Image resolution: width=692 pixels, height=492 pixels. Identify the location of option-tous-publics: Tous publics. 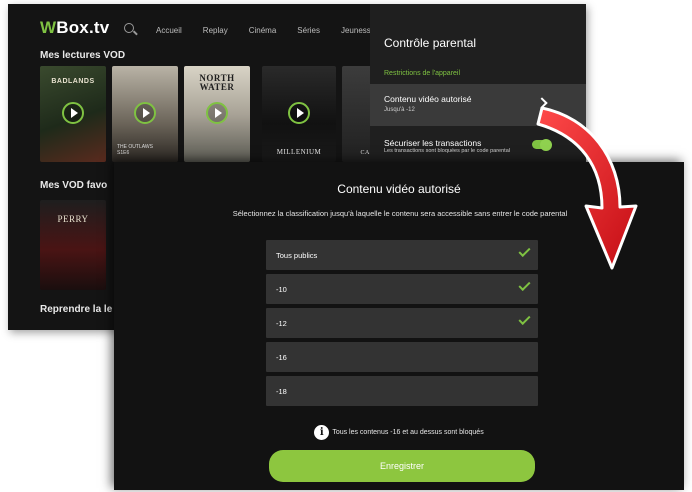
(402, 255).